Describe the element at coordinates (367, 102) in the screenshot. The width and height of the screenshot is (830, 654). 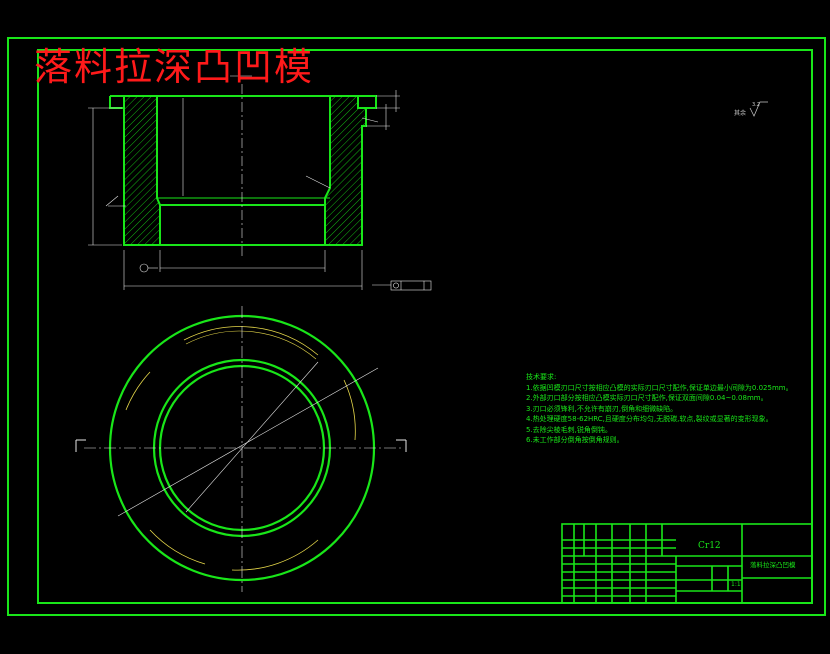
I see `flange-right` at that location.